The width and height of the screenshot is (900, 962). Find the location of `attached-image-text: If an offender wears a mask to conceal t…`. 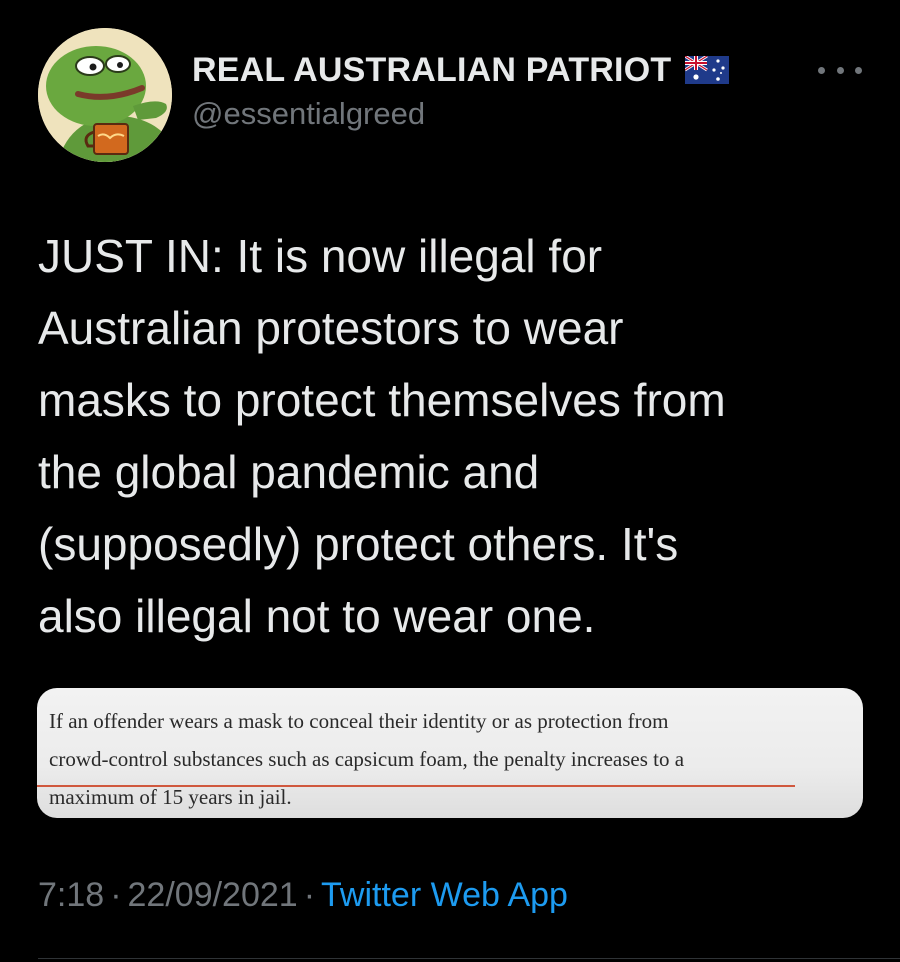

attached-image-text: If an offender wears a mask to conceal t… is located at coordinates (367, 759).